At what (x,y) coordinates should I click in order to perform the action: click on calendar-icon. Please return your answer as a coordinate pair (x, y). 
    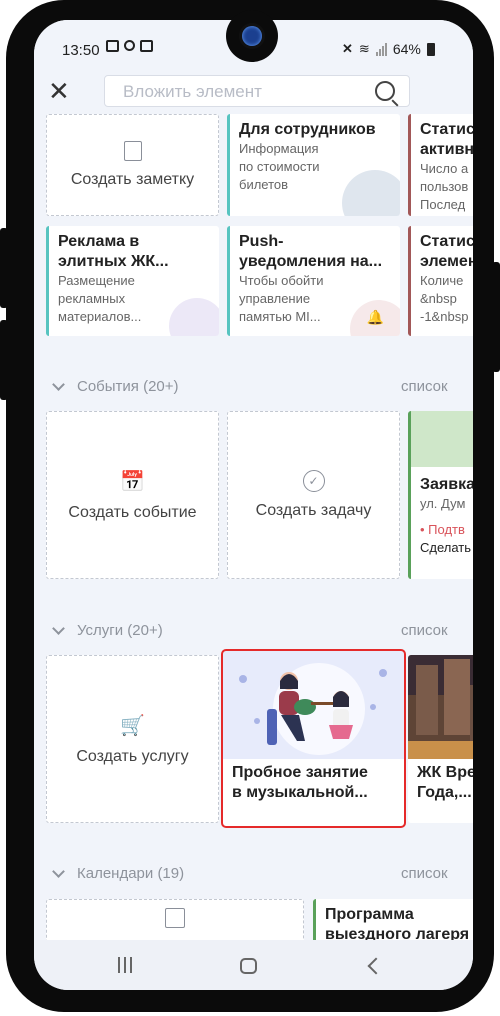
    Looking at the image, I should click on (175, 918).